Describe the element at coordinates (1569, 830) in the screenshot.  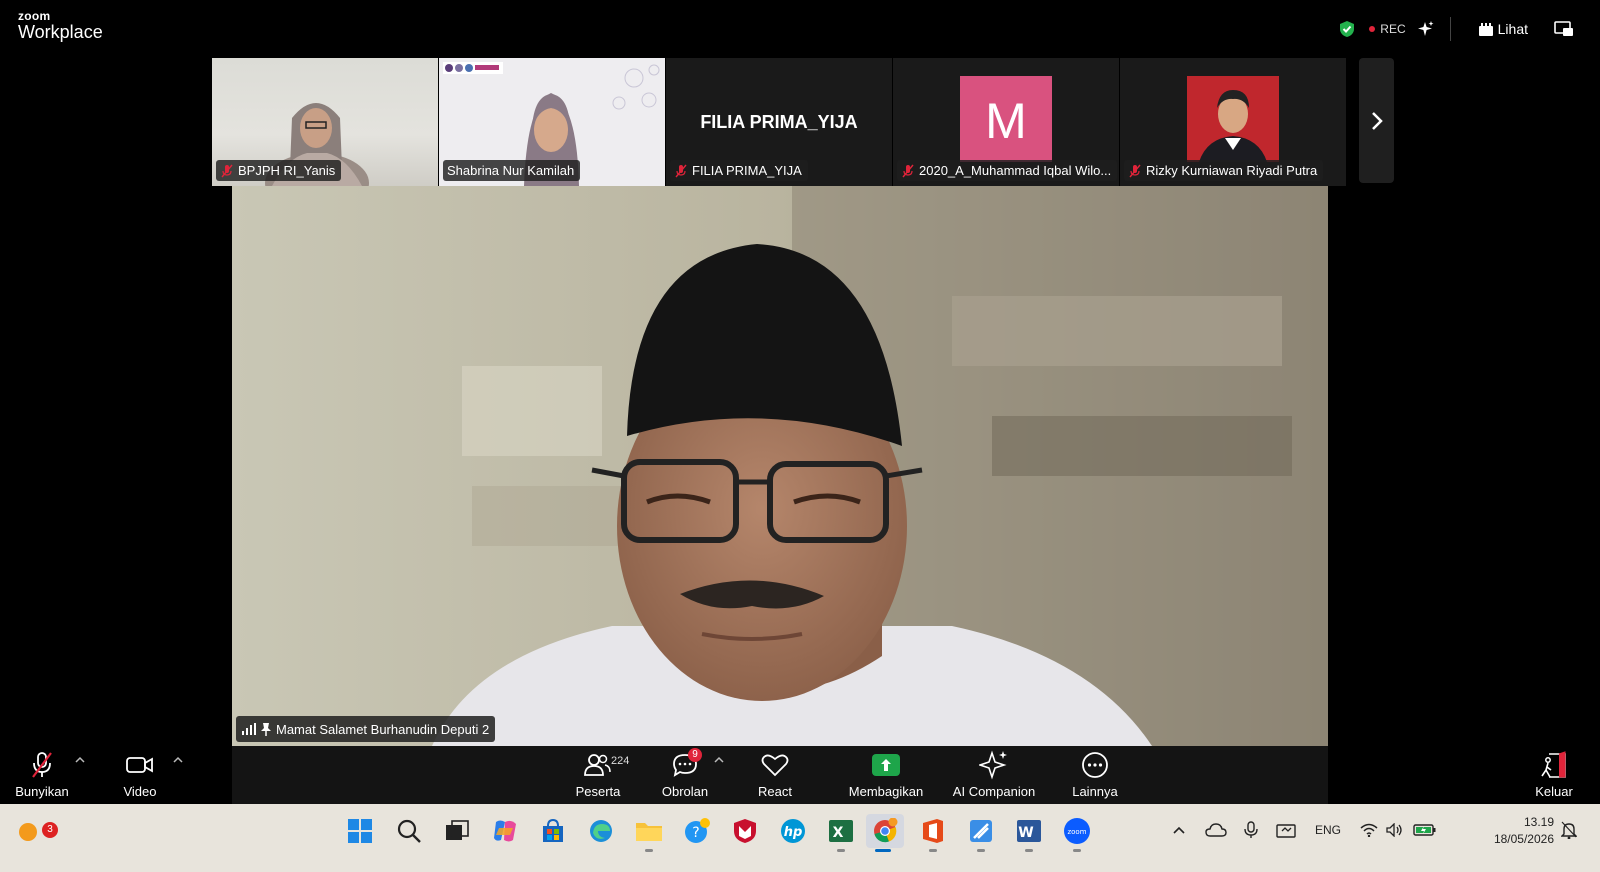
I see `notification-bell` at that location.